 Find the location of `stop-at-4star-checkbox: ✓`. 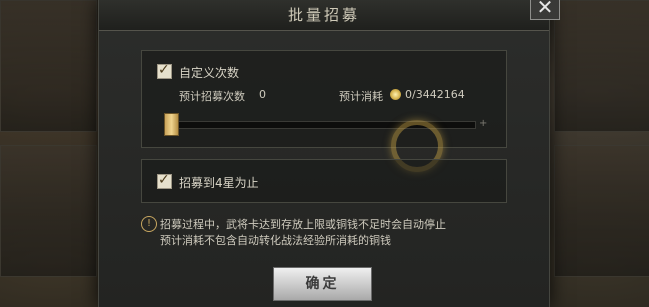

stop-at-4star-checkbox: ✓ is located at coordinates (164, 180).